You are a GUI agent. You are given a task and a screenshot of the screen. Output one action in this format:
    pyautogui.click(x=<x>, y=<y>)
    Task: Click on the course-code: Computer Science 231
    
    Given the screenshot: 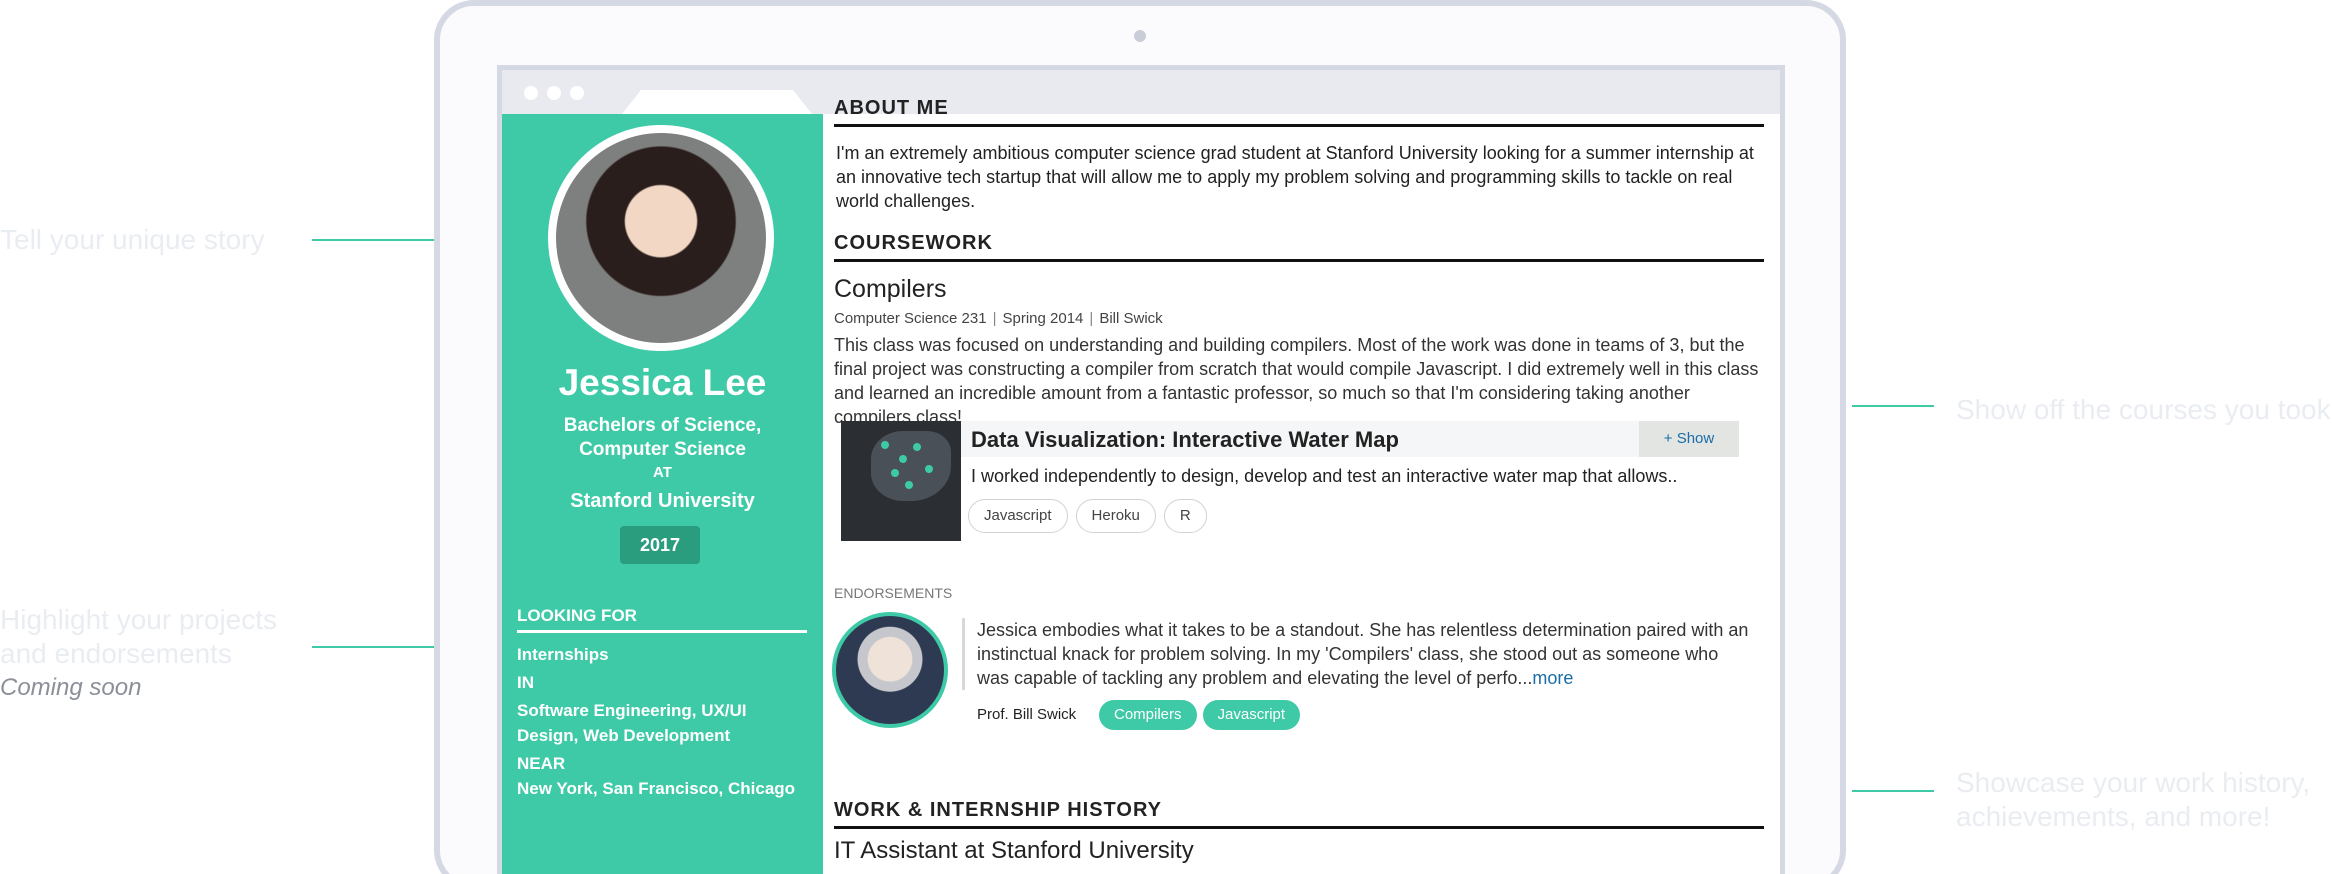 What is the action you would take?
    pyautogui.click(x=910, y=318)
    